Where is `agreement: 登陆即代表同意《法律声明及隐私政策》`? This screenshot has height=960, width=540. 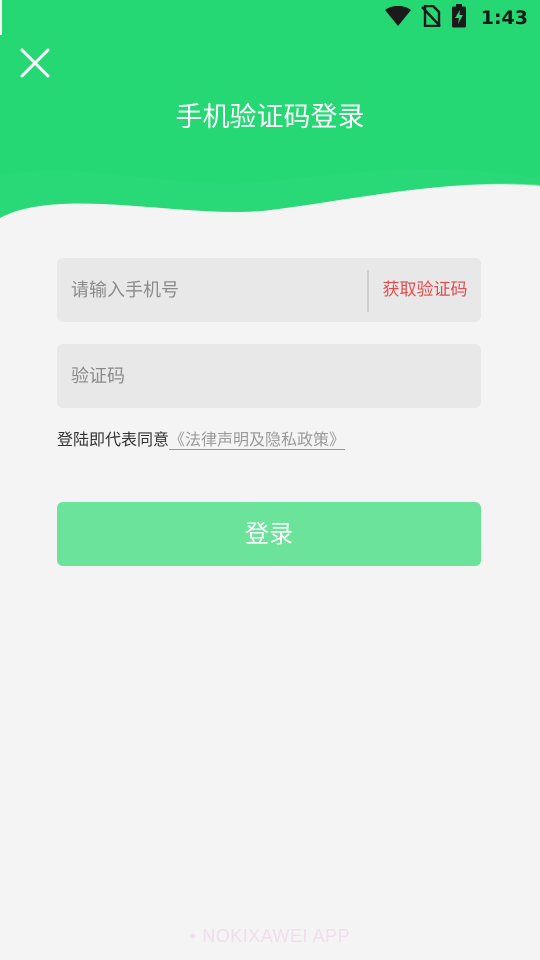
agreement: 登陆即代表同意《法律声明及隐私政策》 is located at coordinates (201, 440).